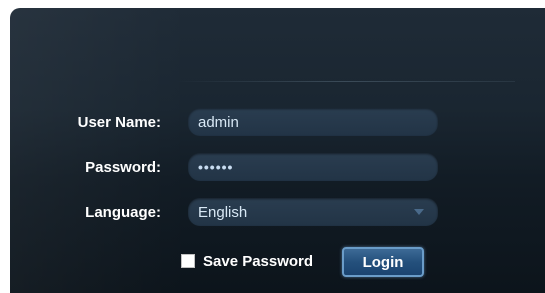  I want to click on language-row: Language: English, so click(277, 213).